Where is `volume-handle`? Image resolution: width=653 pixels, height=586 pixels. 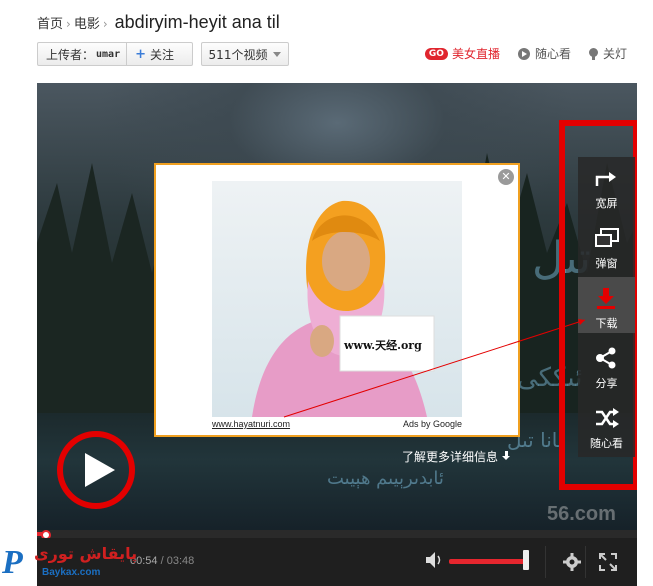 volume-handle is located at coordinates (526, 560).